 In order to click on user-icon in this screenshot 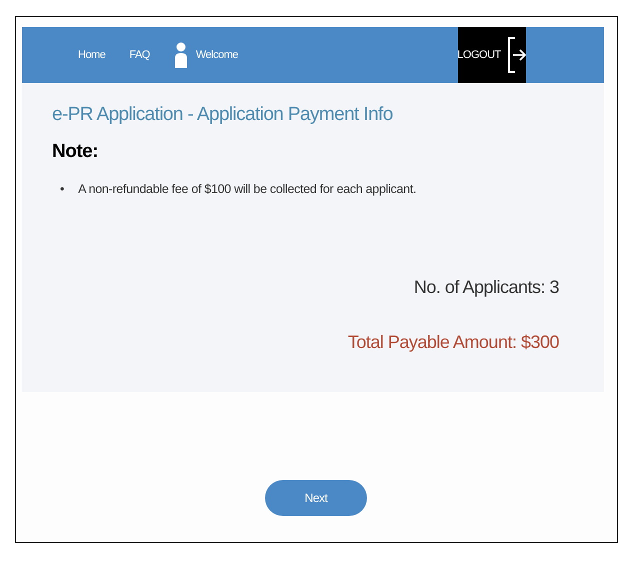, I will do `click(181, 55)`.